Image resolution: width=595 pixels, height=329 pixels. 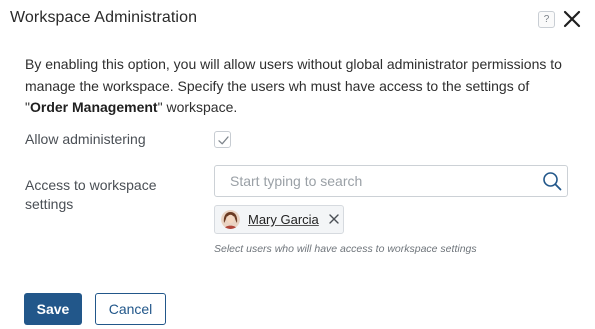 I want to click on user-search-field, so click(x=391, y=181).